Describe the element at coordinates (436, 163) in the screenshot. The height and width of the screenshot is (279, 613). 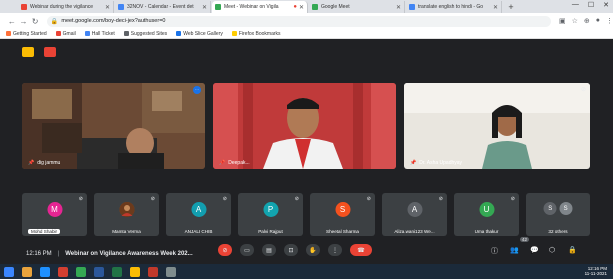
I see `participant-name: 📌 Dr. Asha Upadhyay` at that location.